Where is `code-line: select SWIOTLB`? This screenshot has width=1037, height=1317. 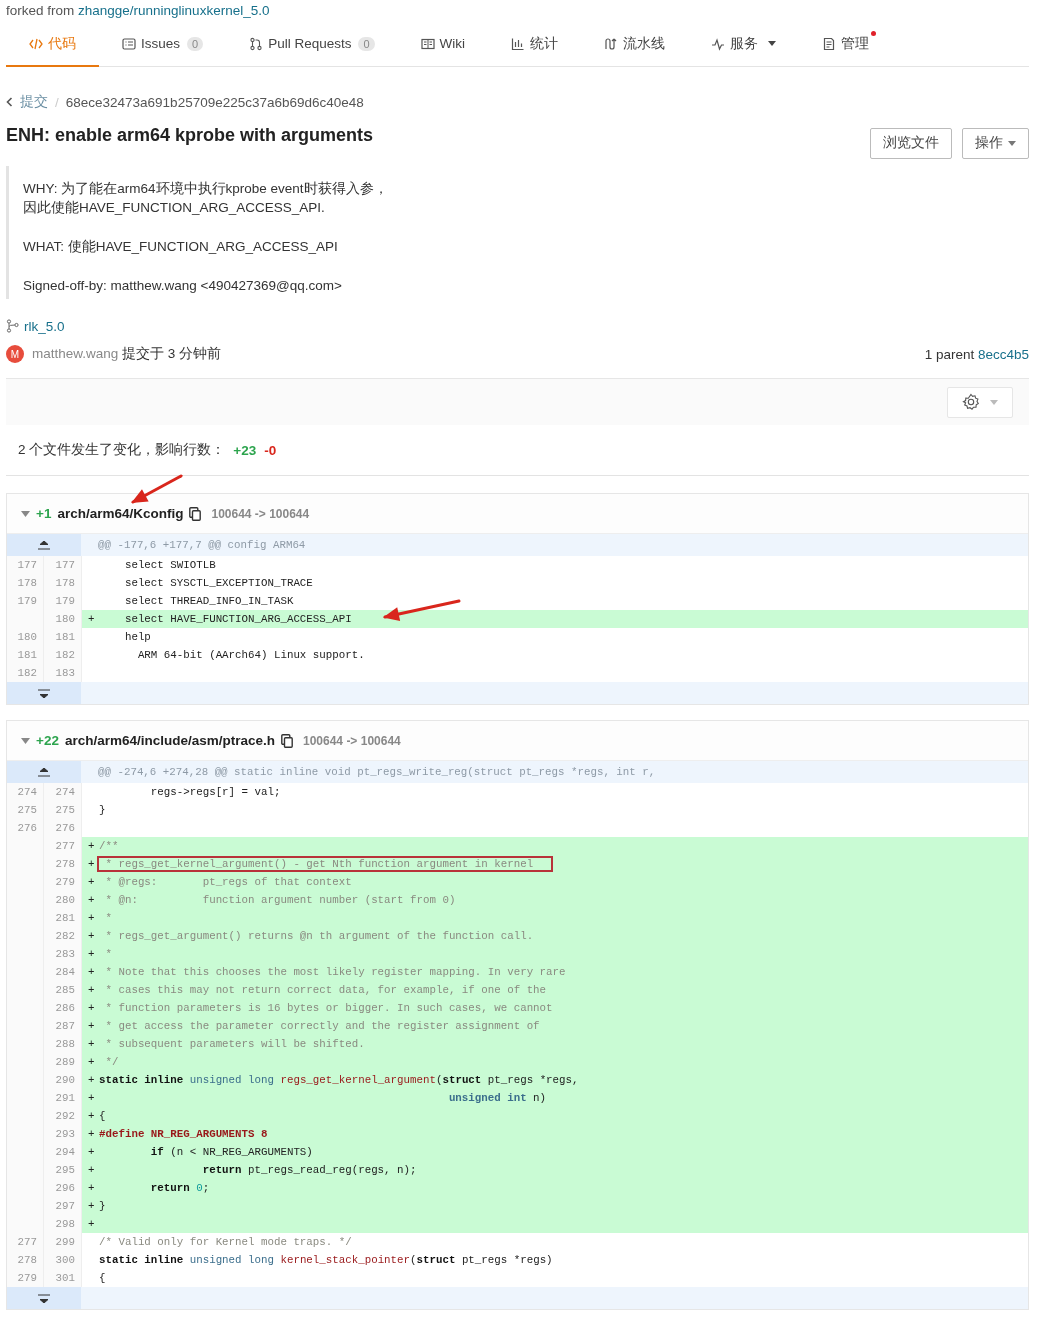
code-line: select SWIOTLB is located at coordinates (170, 565).